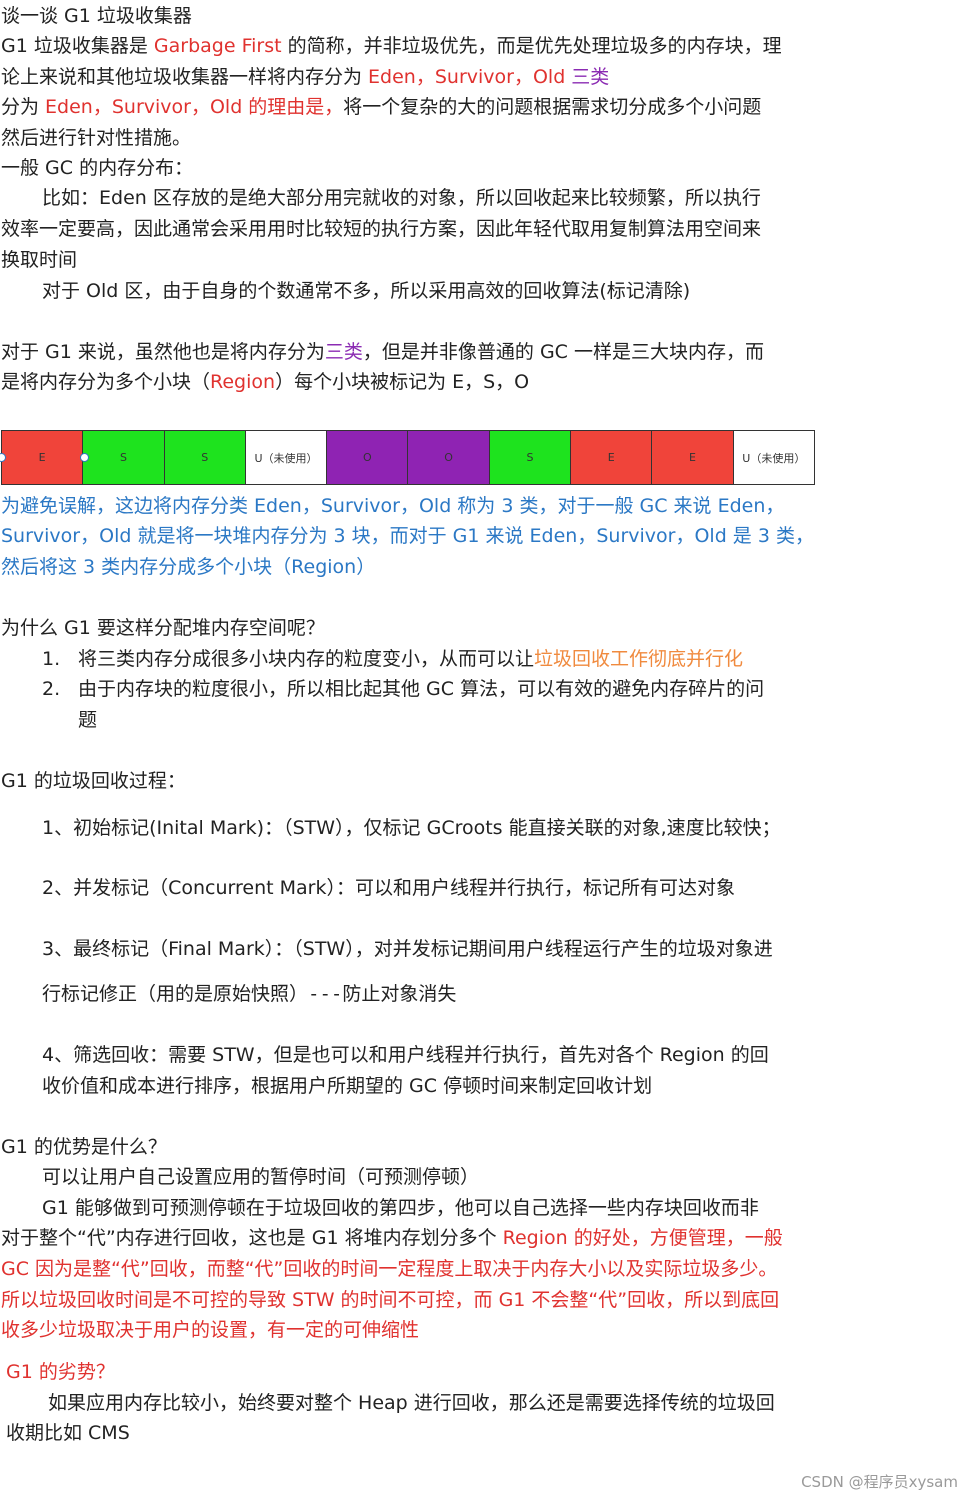 The width and height of the screenshot is (976, 1500). What do you see at coordinates (68, 1433) in the screenshot?
I see `disadvantages-line-2: 收期比如 CMS` at bounding box center [68, 1433].